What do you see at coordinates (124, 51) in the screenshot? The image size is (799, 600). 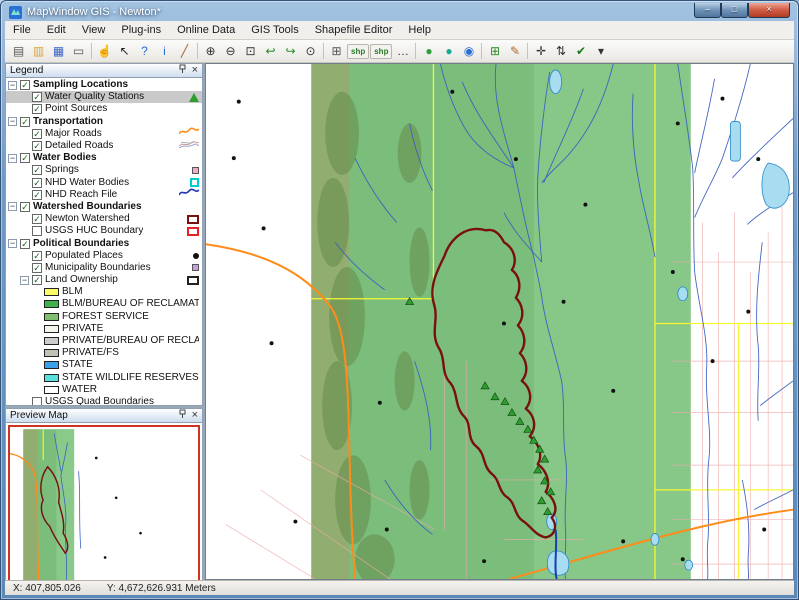 I see `toolbar-select-tool-button: ↖` at bounding box center [124, 51].